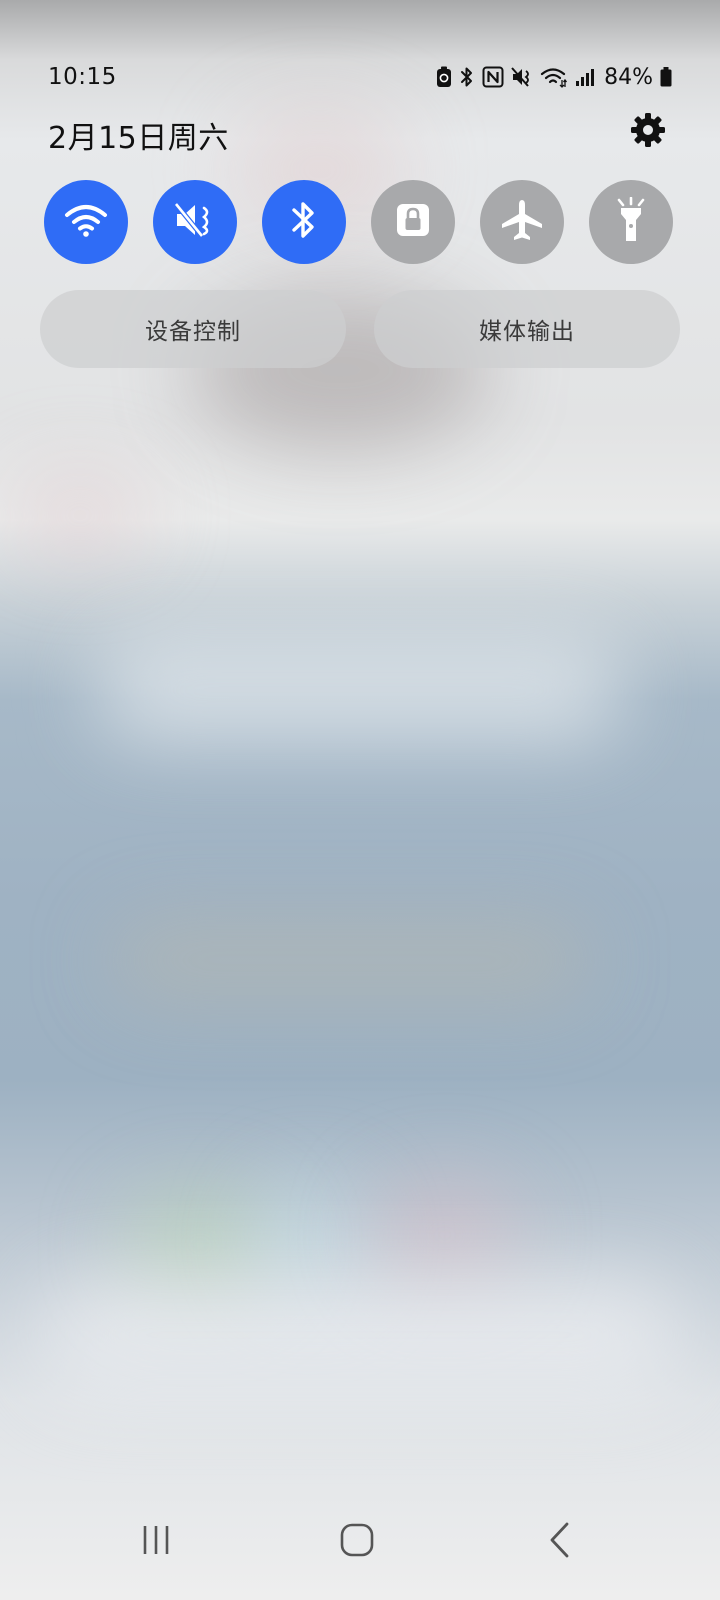 The image size is (720, 1600). Describe the element at coordinates (585, 77) in the screenshot. I see `signal-icon` at that location.